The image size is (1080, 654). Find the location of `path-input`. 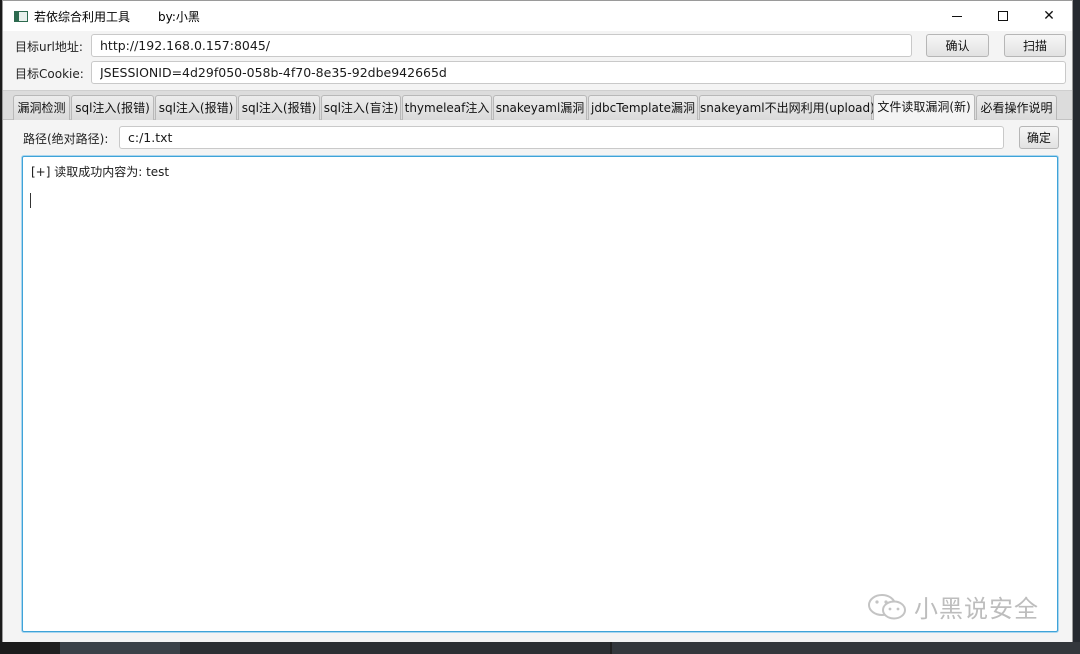

path-input is located at coordinates (561, 137).